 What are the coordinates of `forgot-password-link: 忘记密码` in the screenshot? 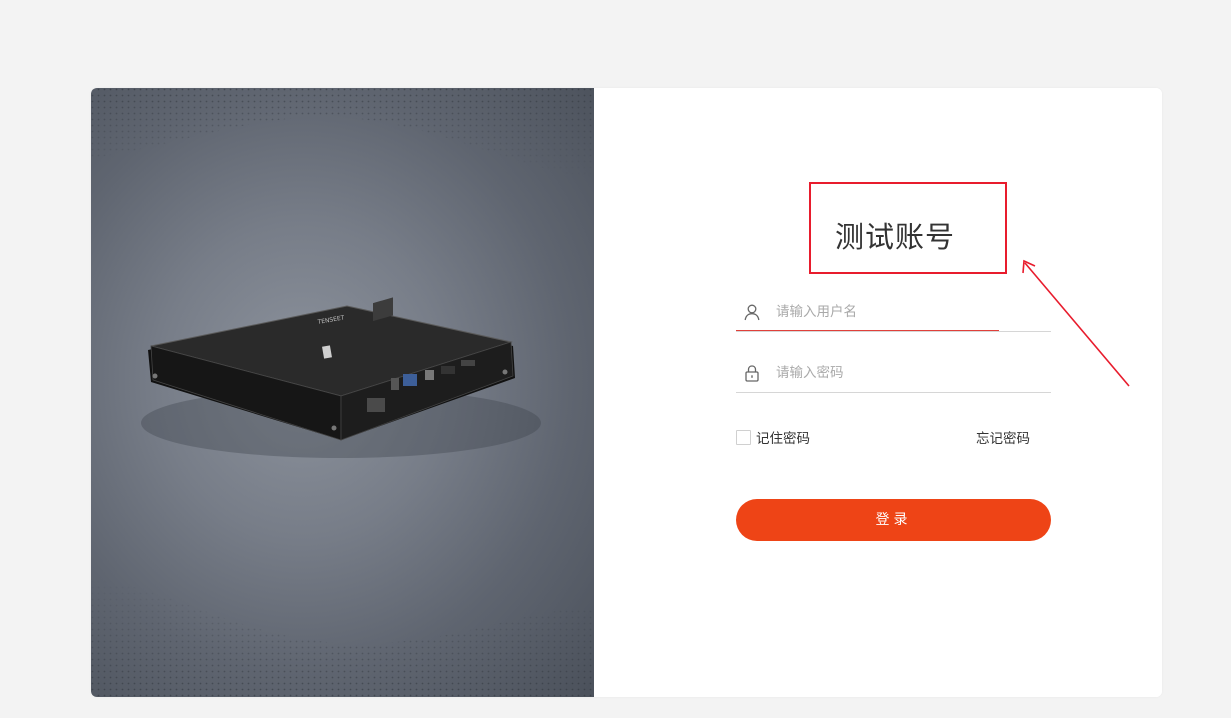 It's located at (1003, 437).